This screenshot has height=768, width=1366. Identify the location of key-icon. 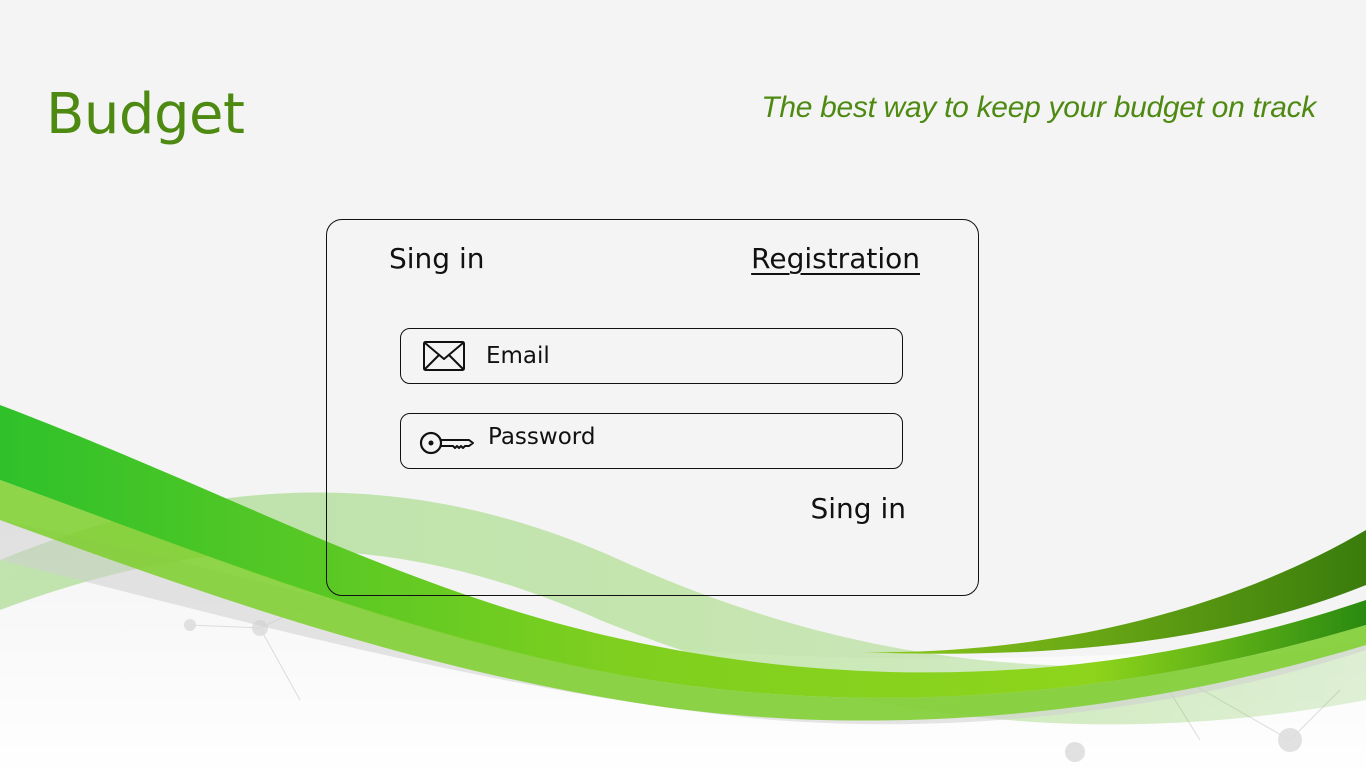
(446, 443).